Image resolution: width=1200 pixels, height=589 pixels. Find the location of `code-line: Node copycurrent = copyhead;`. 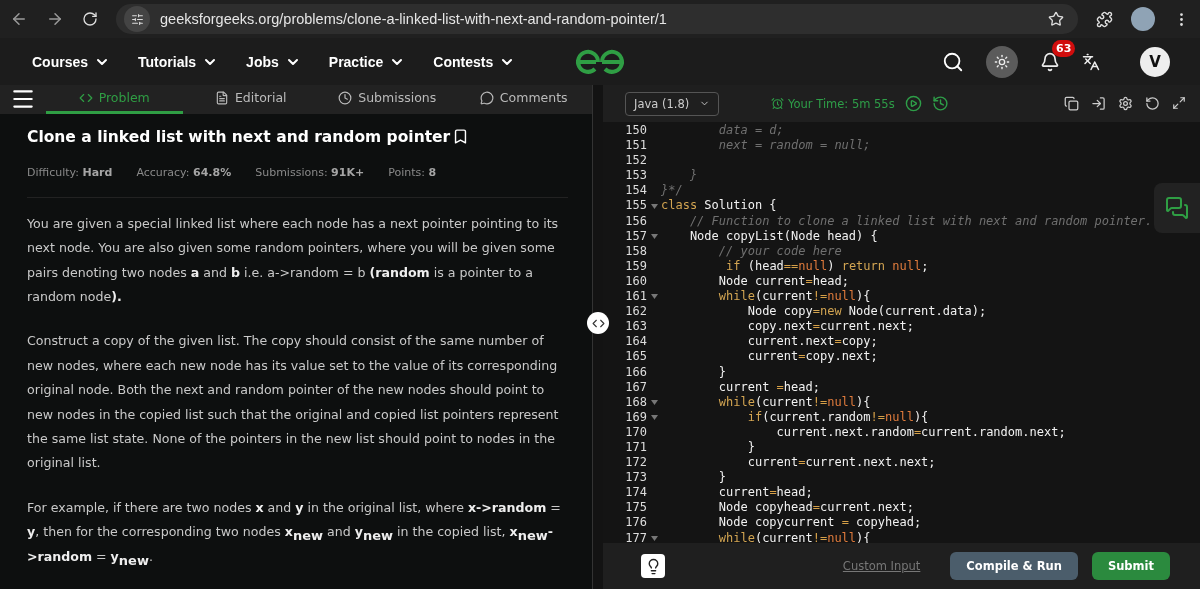

code-line: Node copycurrent = copyhead; is located at coordinates (819, 523).